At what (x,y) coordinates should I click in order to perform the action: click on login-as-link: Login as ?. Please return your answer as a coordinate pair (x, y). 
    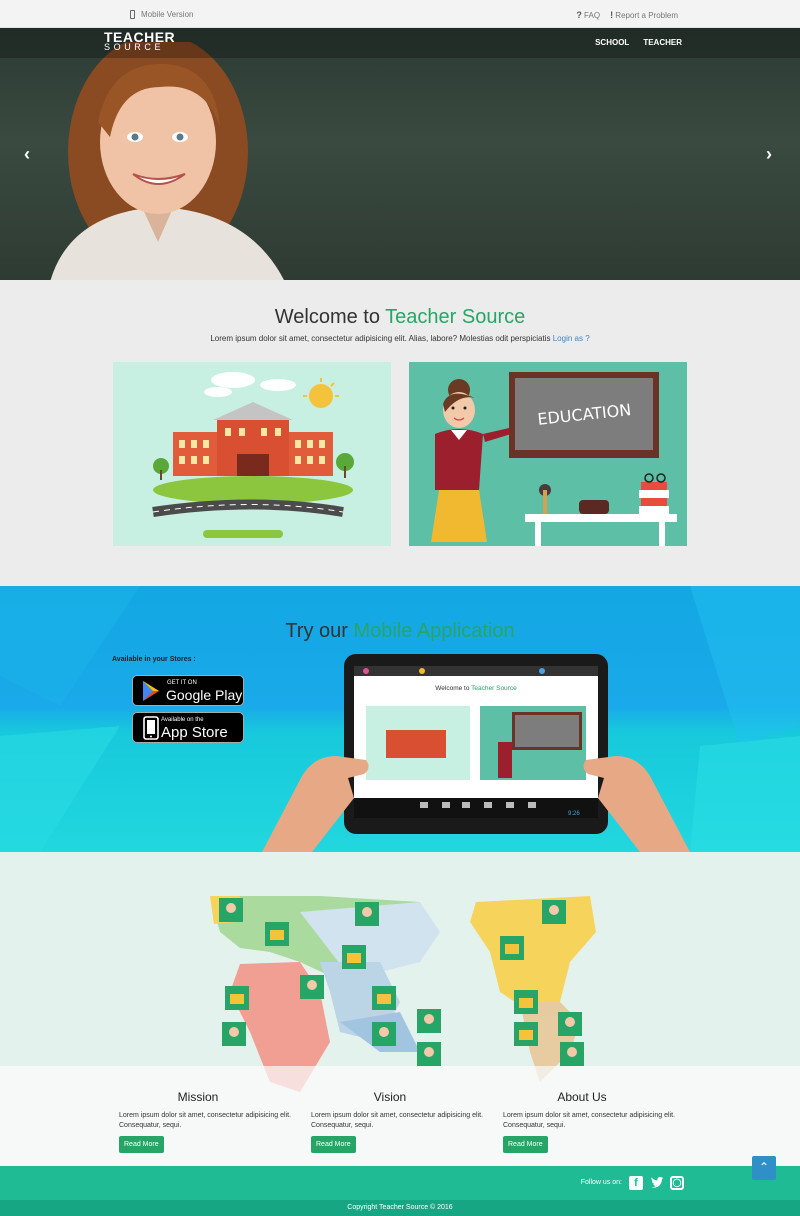
    Looking at the image, I should click on (571, 338).